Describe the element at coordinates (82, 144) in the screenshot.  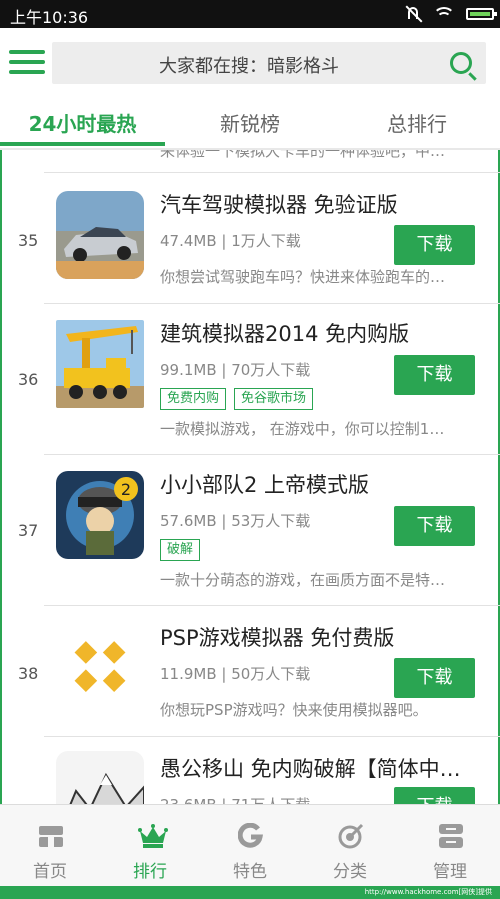
I see `active-tab-indicator` at that location.